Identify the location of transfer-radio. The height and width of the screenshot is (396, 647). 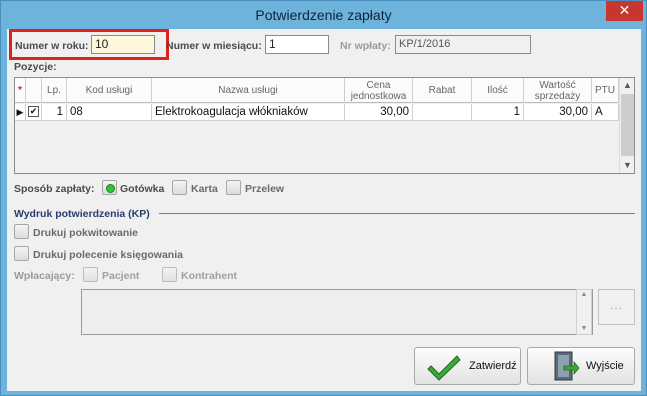
(233, 187).